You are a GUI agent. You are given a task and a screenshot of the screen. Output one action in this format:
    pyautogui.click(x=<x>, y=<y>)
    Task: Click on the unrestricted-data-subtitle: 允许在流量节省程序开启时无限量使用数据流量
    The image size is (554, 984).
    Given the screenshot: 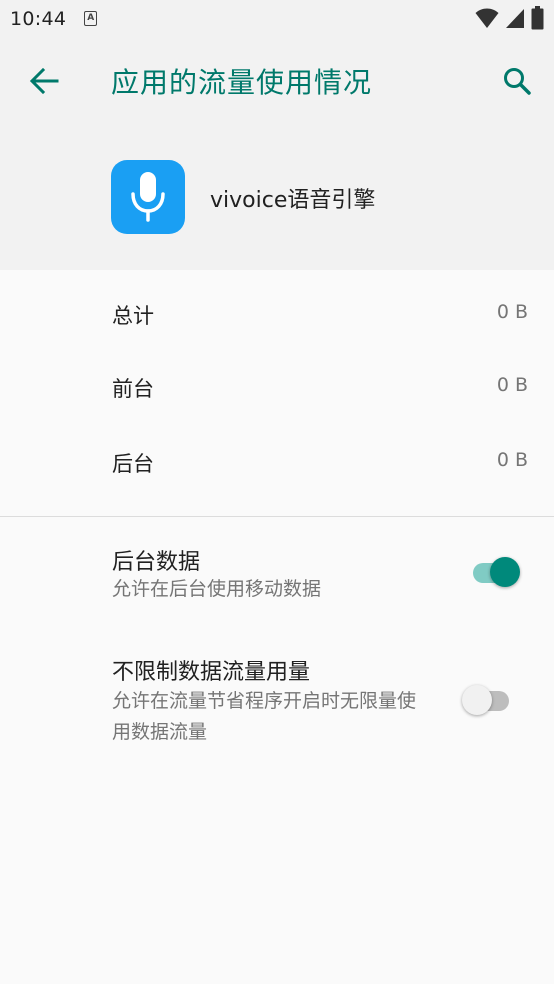 What is the action you would take?
    pyautogui.click(x=264, y=716)
    